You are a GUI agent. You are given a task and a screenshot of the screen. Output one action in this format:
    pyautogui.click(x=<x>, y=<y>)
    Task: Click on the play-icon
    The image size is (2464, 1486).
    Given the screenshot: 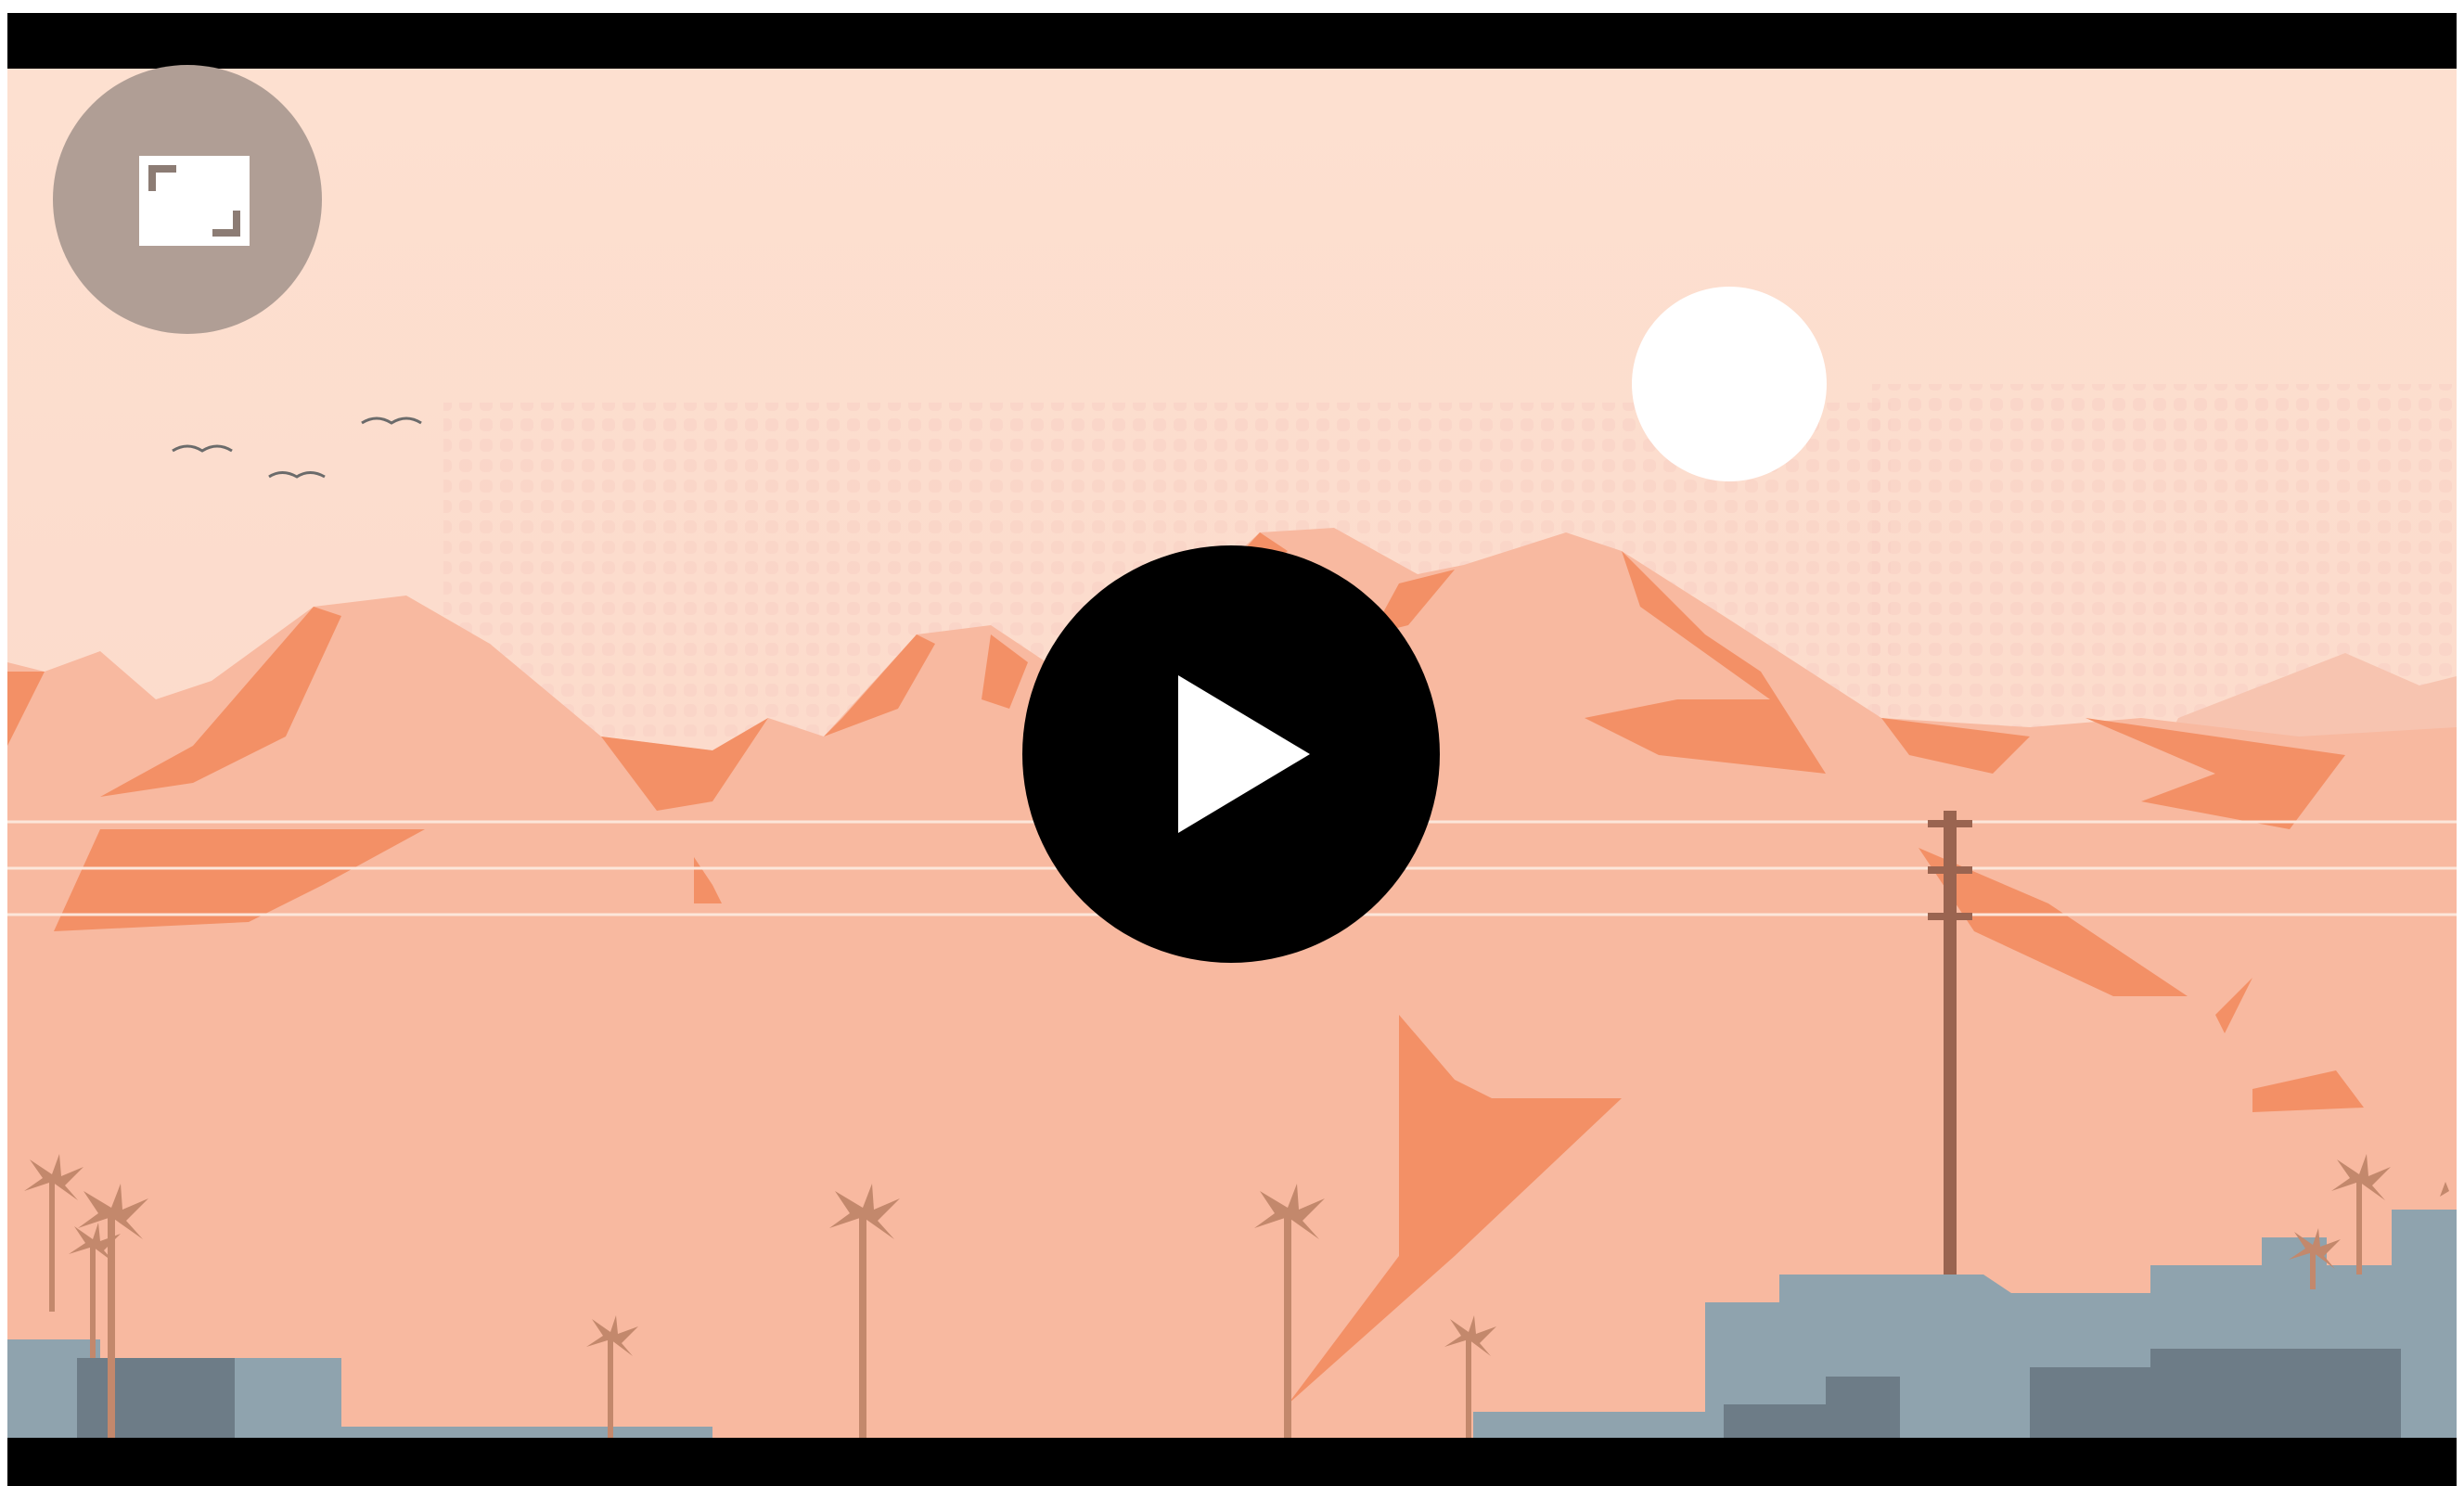 What is the action you would take?
    pyautogui.click(x=1231, y=754)
    